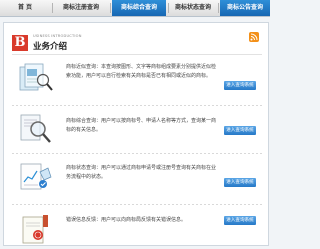  Describe the element at coordinates (126, 220) in the screenshot. I see `service-description: 错误信息反馈：用户可以向商标局反馈有关错误信息。` at that location.